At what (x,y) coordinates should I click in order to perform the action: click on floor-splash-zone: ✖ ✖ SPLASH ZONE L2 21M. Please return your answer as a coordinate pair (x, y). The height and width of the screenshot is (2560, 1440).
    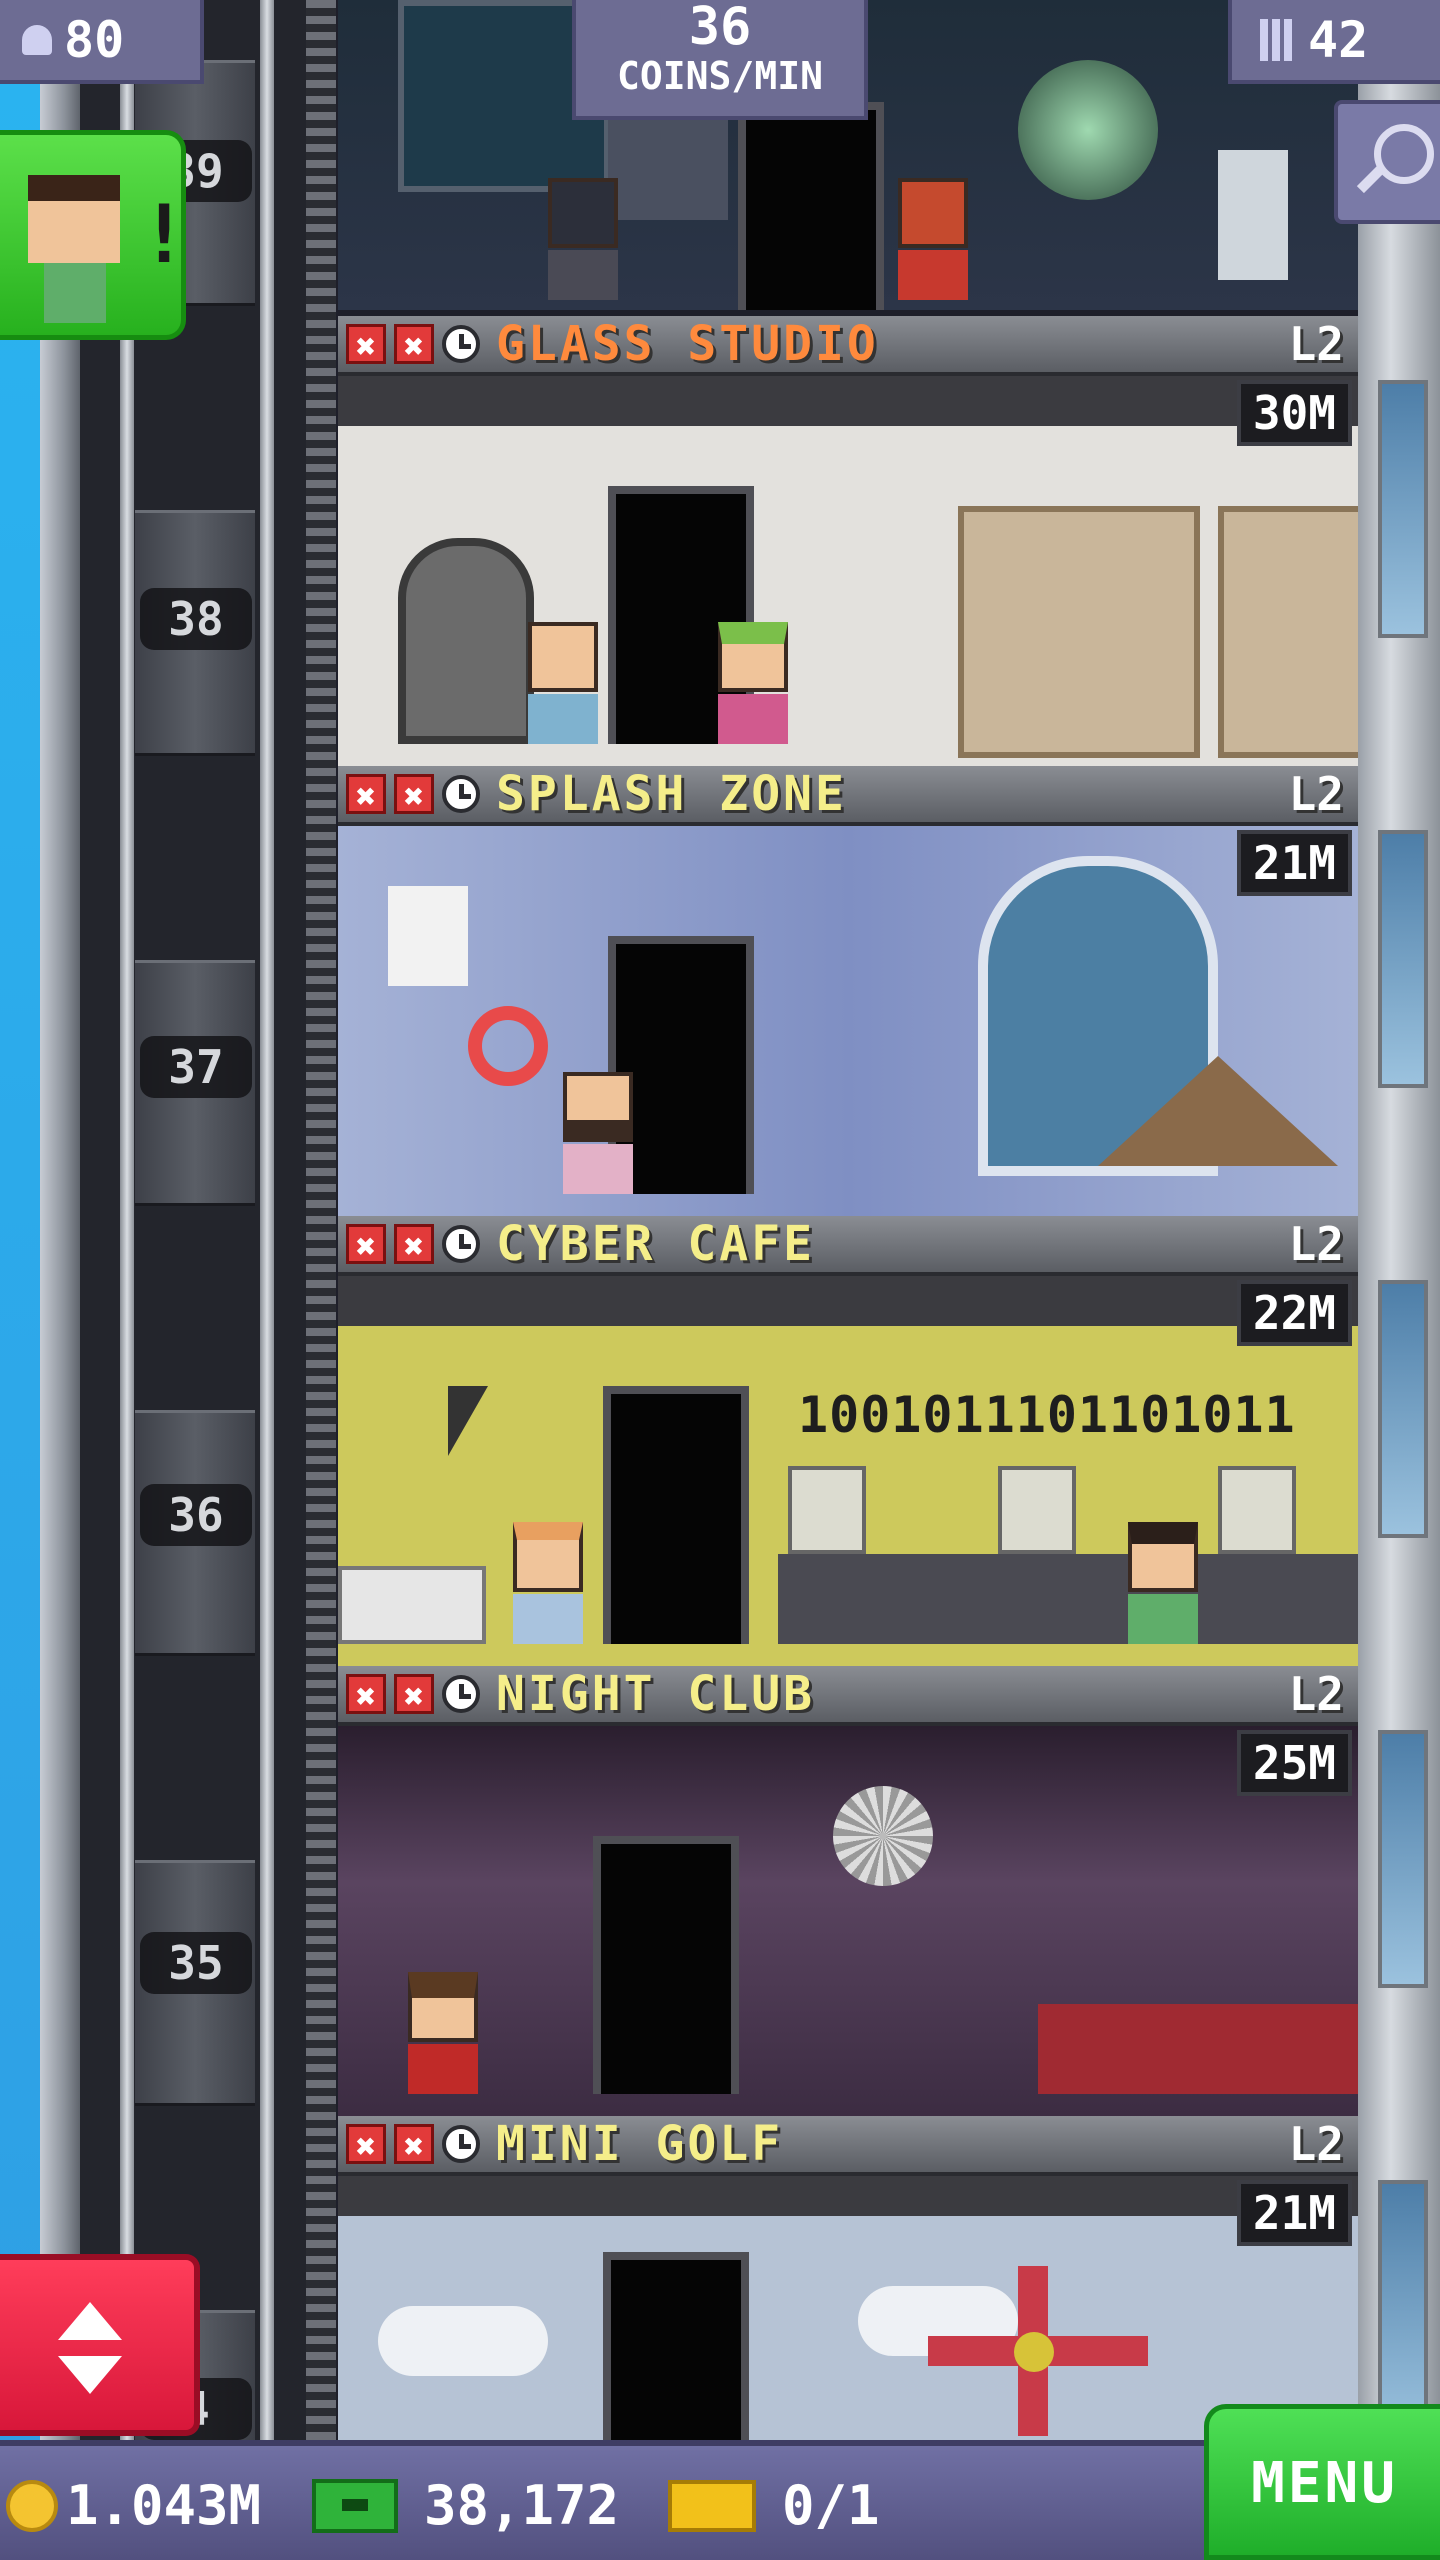
    Looking at the image, I should click on (848, 991).